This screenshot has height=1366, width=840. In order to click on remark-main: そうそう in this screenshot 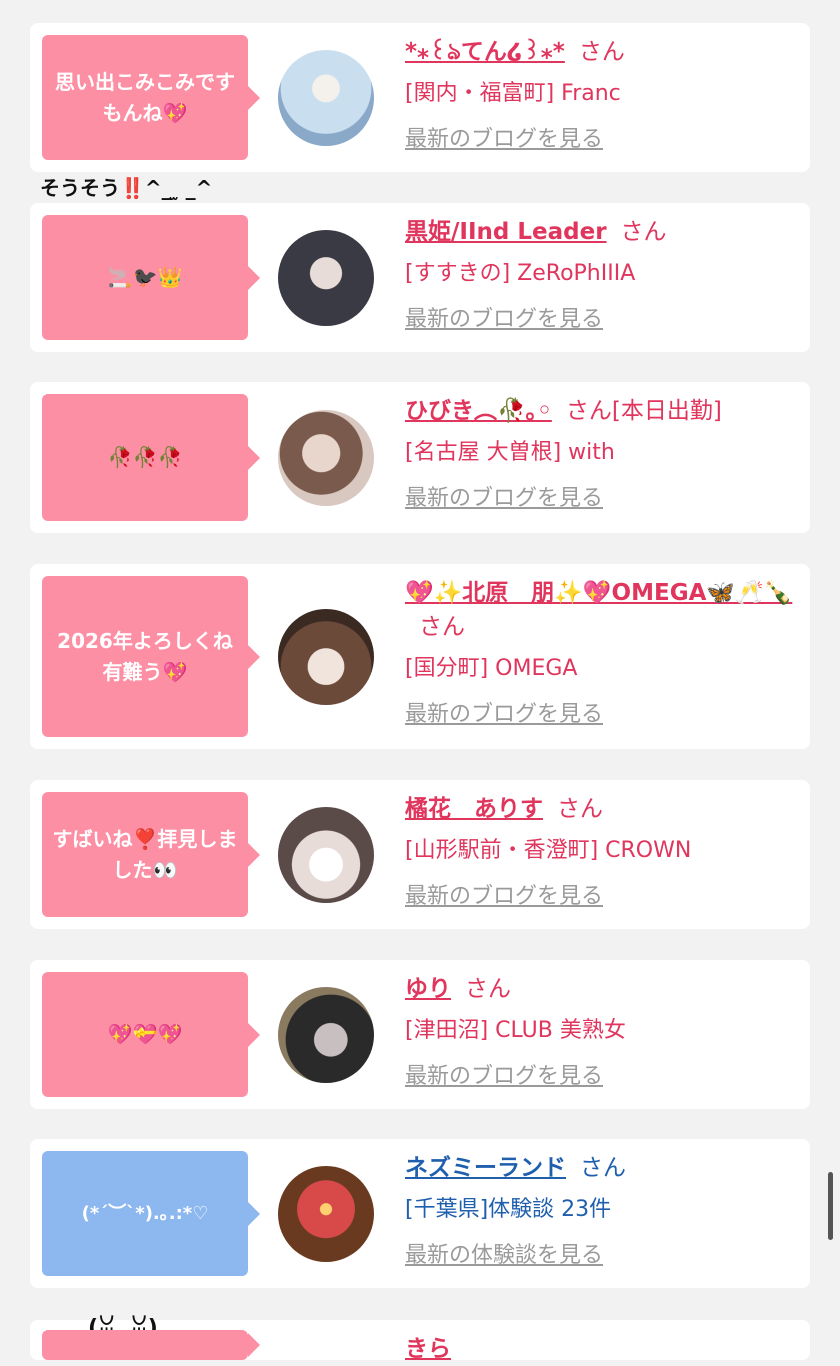, I will do `click(80, 188)`.